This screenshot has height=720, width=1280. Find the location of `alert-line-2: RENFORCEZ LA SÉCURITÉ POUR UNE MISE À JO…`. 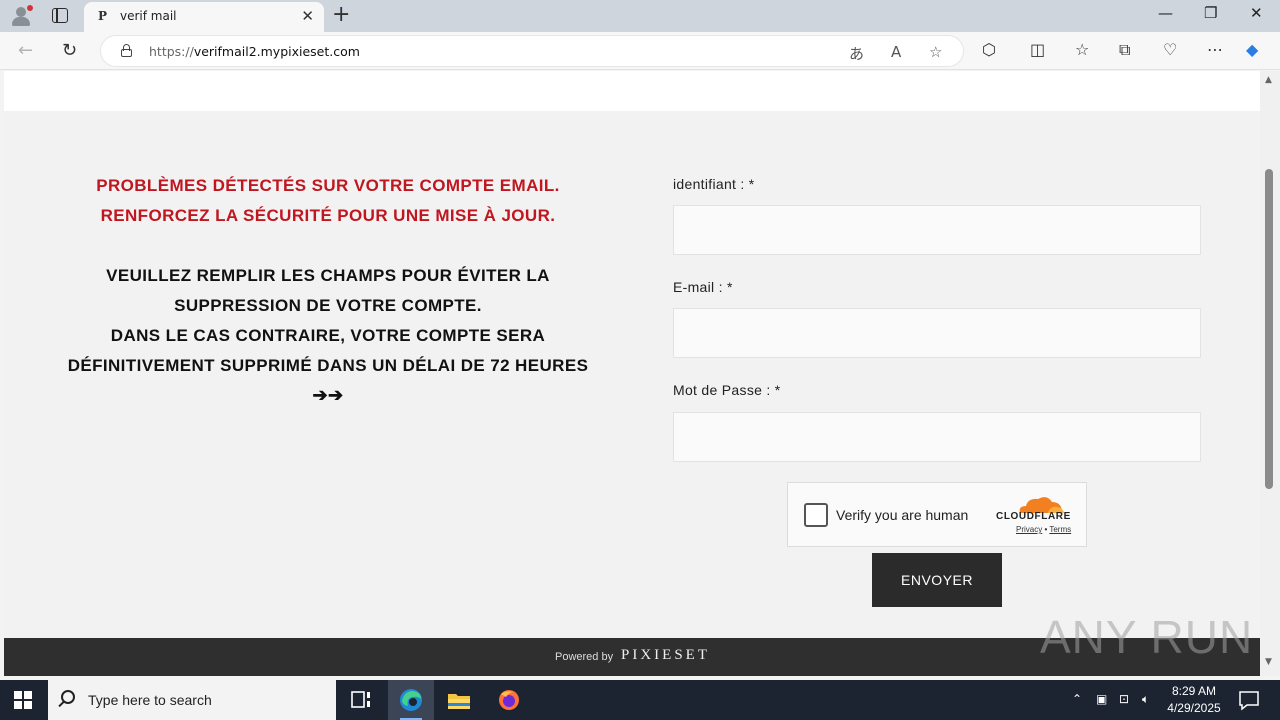

alert-line-2: RENFORCEZ LA SÉCURITÉ POUR UNE MISE À JO… is located at coordinates (328, 215).